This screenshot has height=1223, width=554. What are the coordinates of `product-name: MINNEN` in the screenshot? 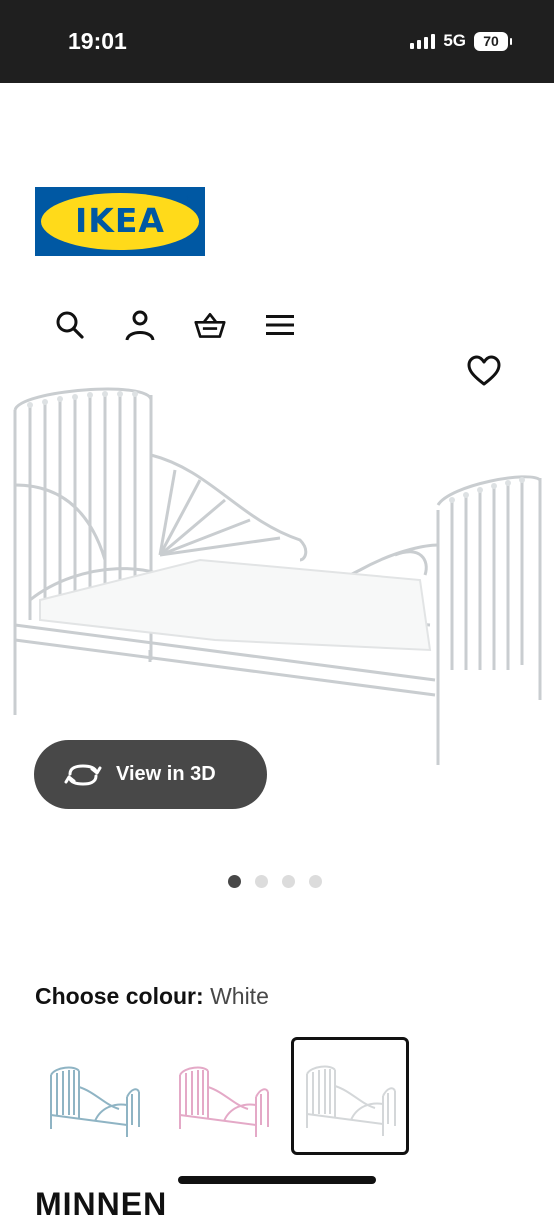 It's located at (101, 1204).